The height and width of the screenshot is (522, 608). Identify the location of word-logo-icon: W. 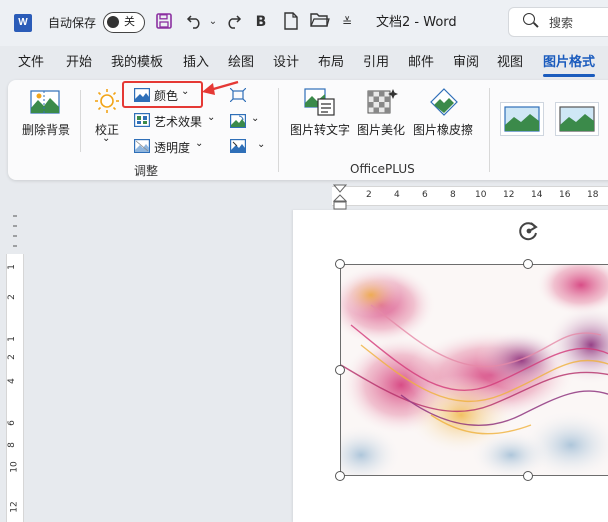
(23, 23).